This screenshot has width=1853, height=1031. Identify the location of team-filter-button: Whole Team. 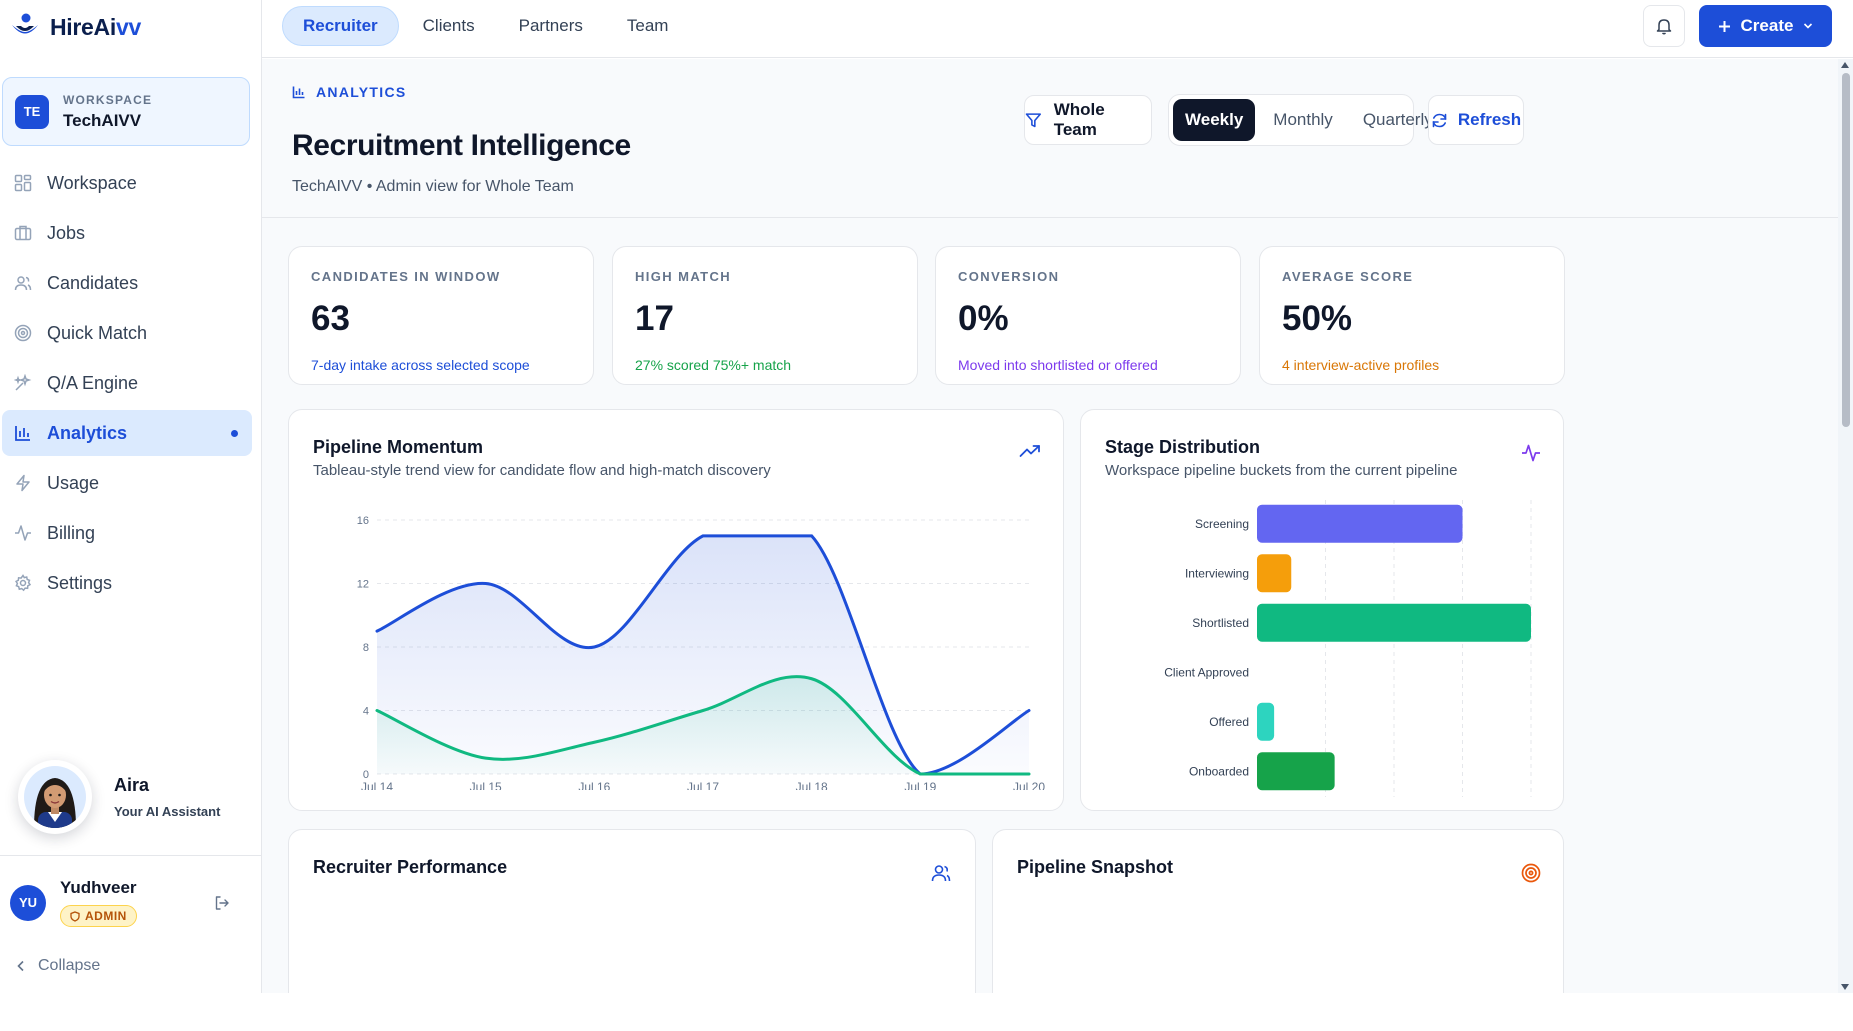
(1088, 120).